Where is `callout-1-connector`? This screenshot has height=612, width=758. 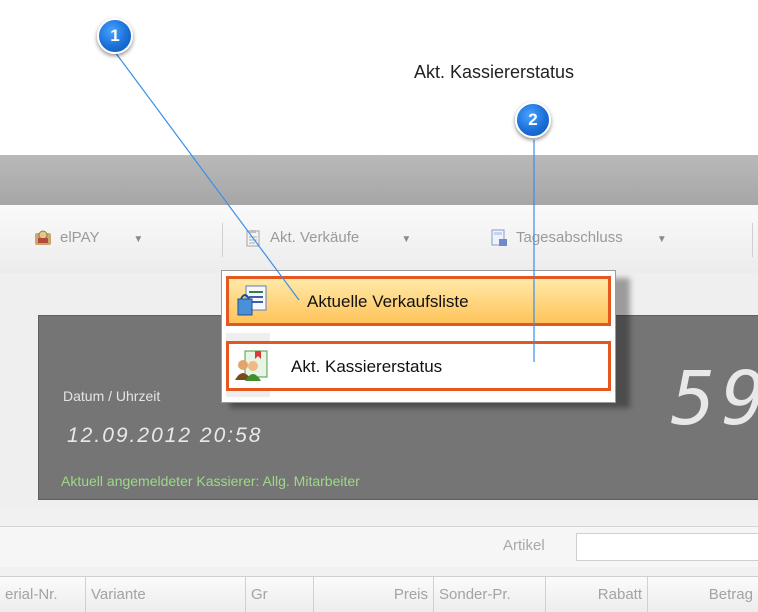 callout-1-connector is located at coordinates (207, 176).